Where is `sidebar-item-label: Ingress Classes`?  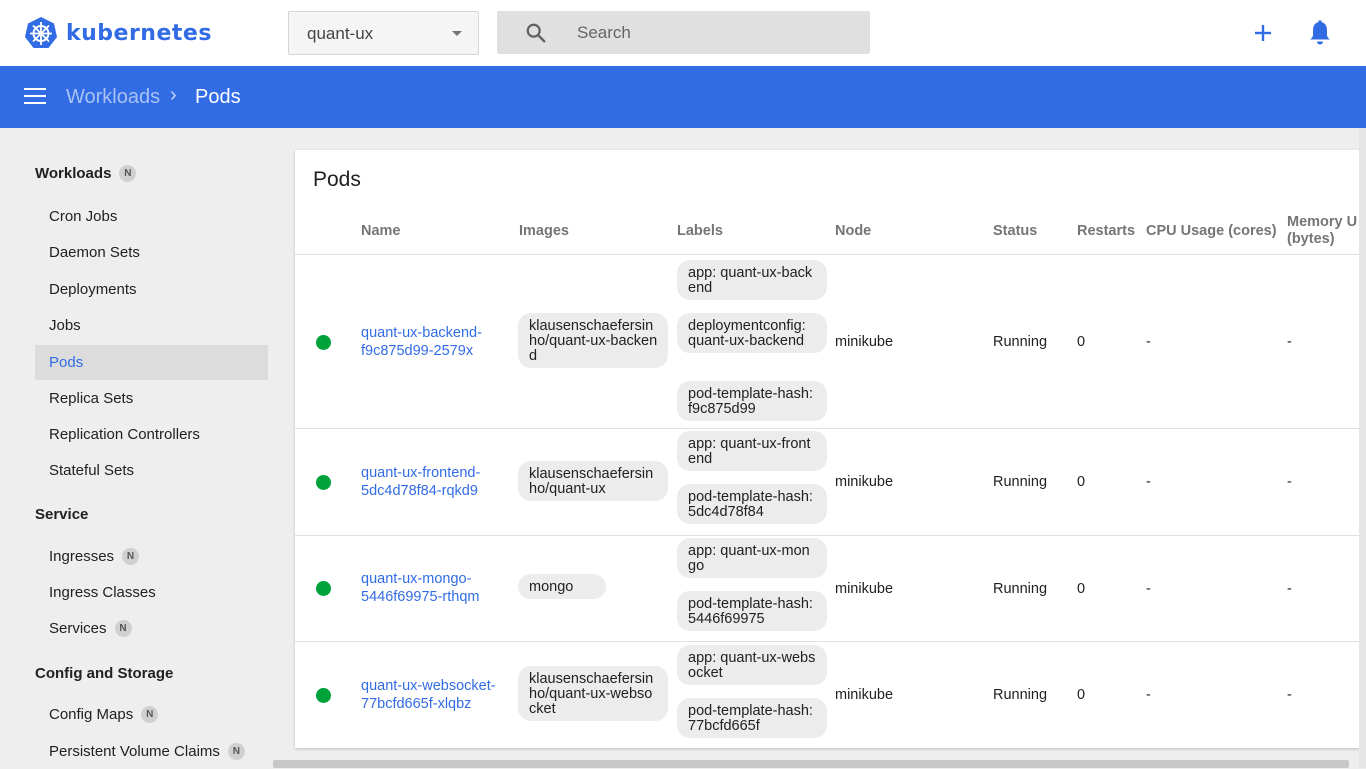 sidebar-item-label: Ingress Classes is located at coordinates (102, 592).